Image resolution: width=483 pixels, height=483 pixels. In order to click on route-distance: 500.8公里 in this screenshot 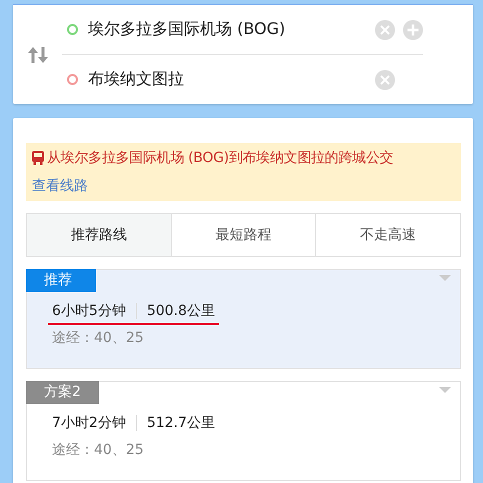, I will do `click(180, 311)`.